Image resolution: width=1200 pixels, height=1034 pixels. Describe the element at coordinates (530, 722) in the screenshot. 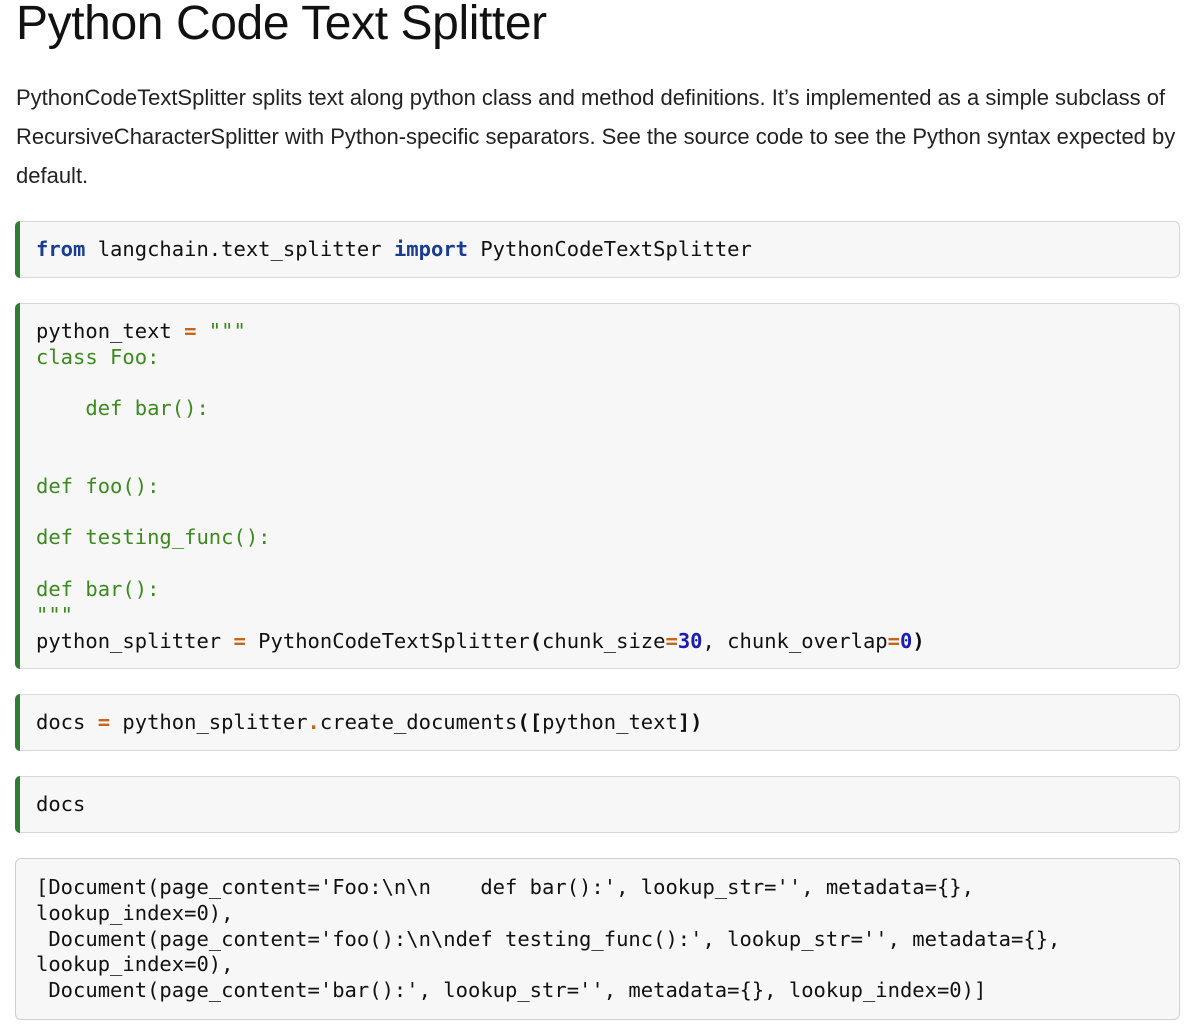

I see `open-bracket: ([` at that location.